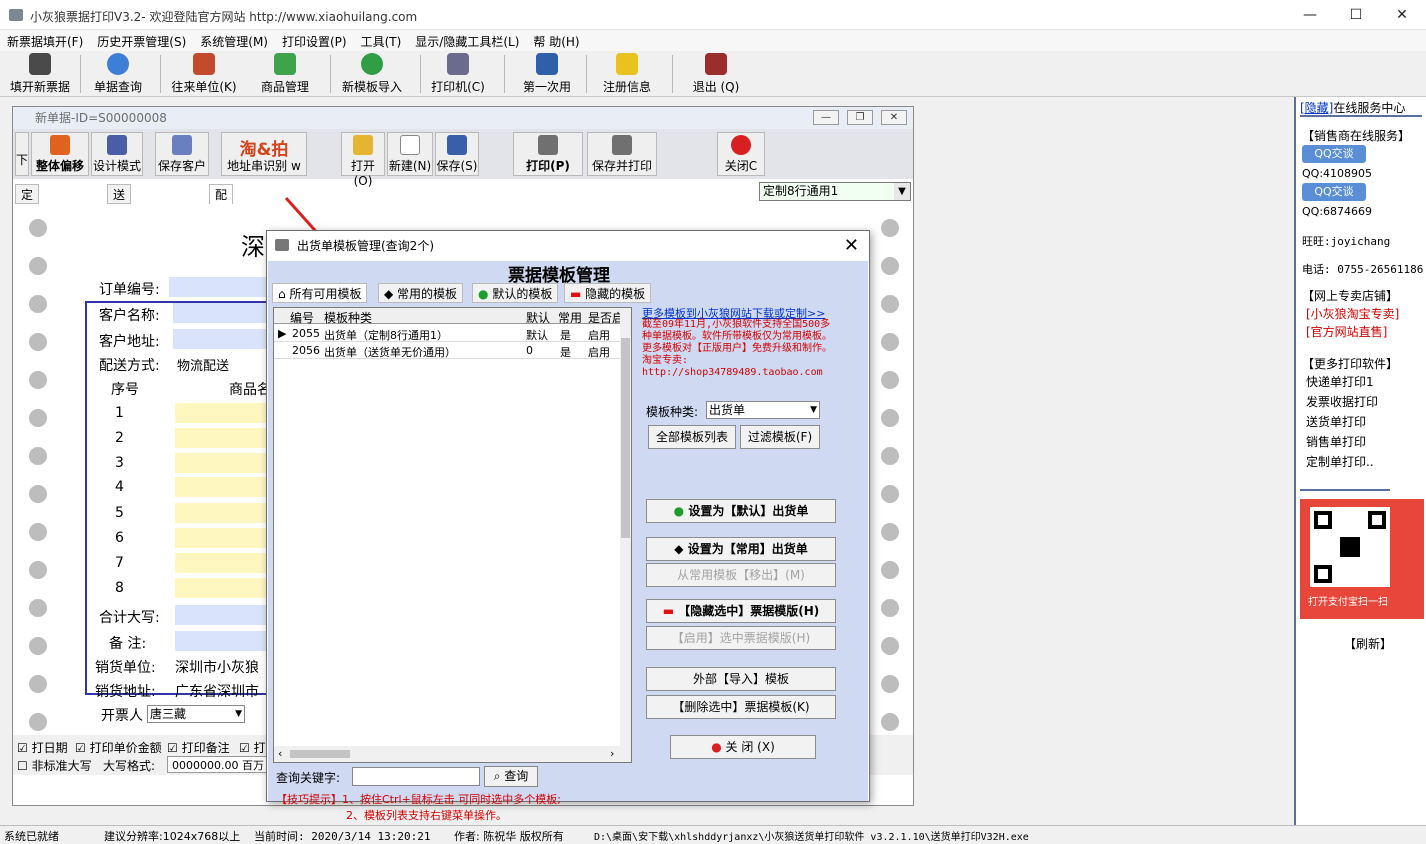 The height and width of the screenshot is (844, 1426). Describe the element at coordinates (421, 293) in the screenshot. I see `tab-common-templates: ◆ 常用的模板` at that location.